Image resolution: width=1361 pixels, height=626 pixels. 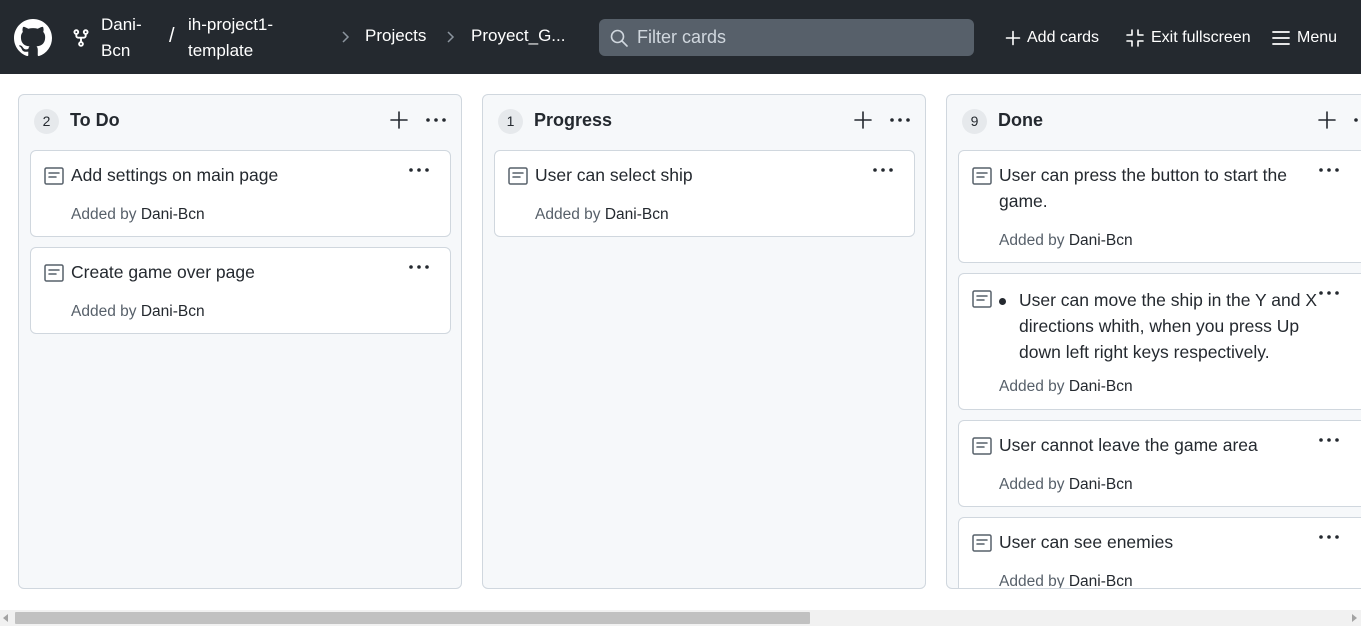 I want to click on filter-cards-input, so click(x=797, y=37).